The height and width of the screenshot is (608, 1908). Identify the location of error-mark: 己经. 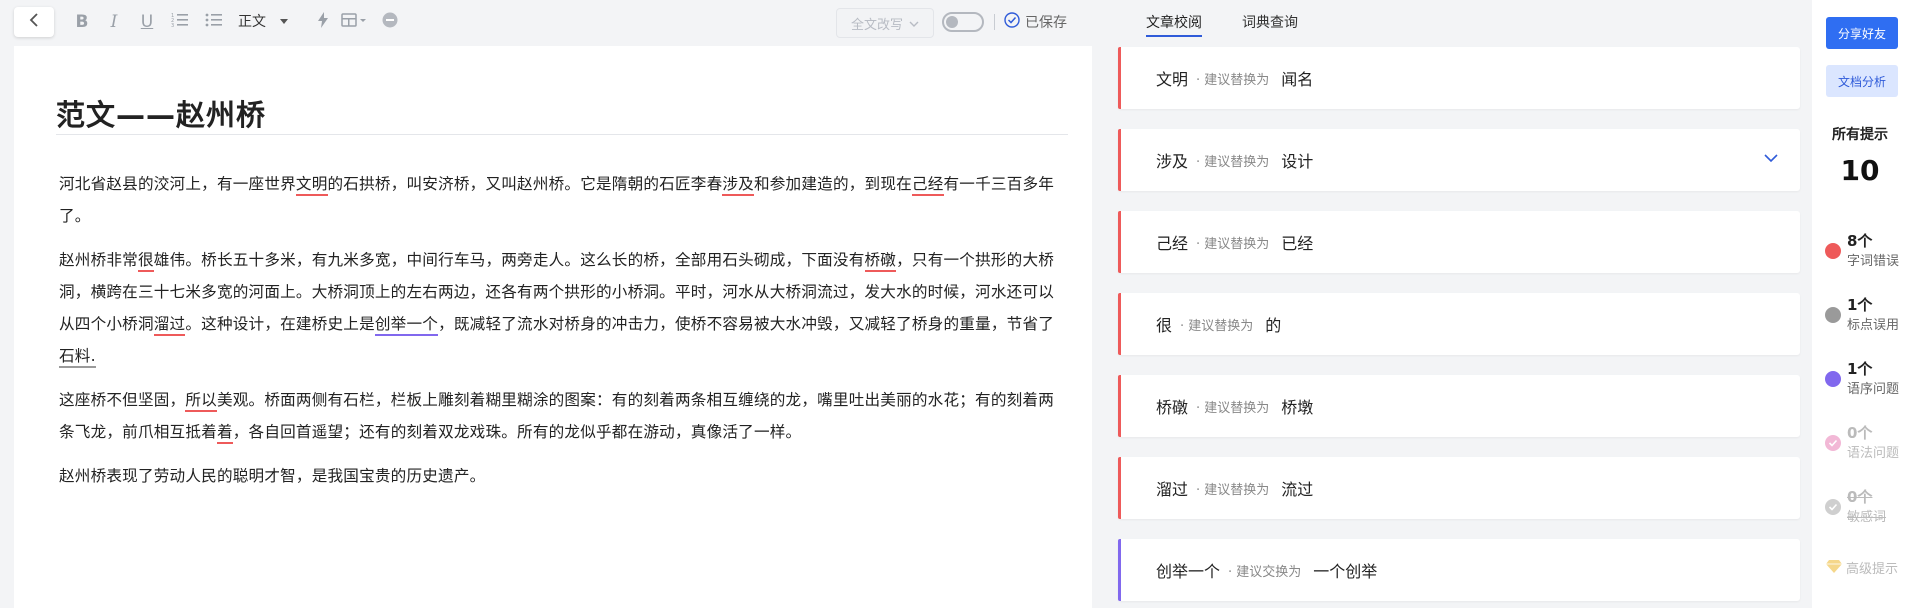
(927, 185).